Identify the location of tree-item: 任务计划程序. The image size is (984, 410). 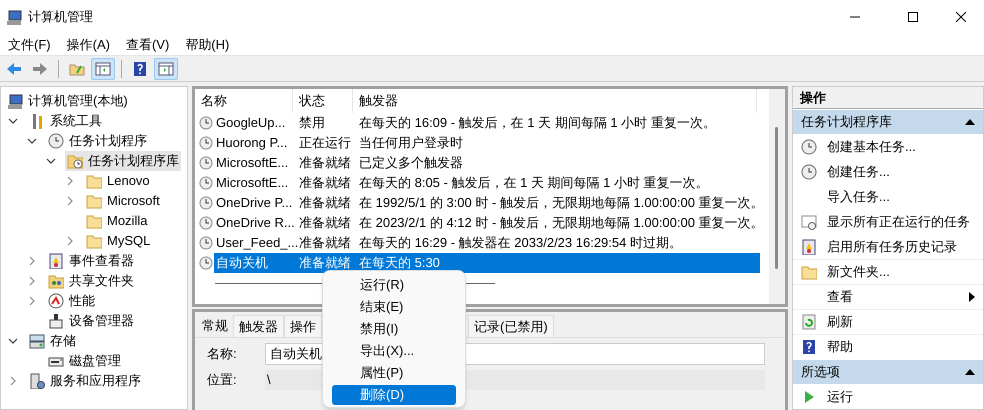
(97, 141).